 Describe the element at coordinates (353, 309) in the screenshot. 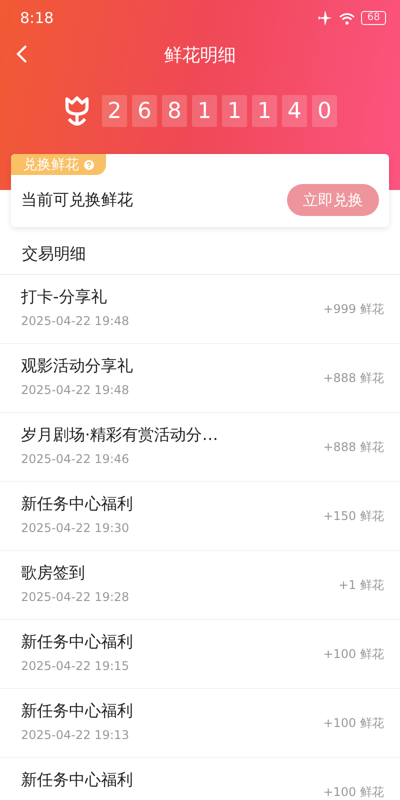

I see `transaction-amount: +999 鲜花` at that location.